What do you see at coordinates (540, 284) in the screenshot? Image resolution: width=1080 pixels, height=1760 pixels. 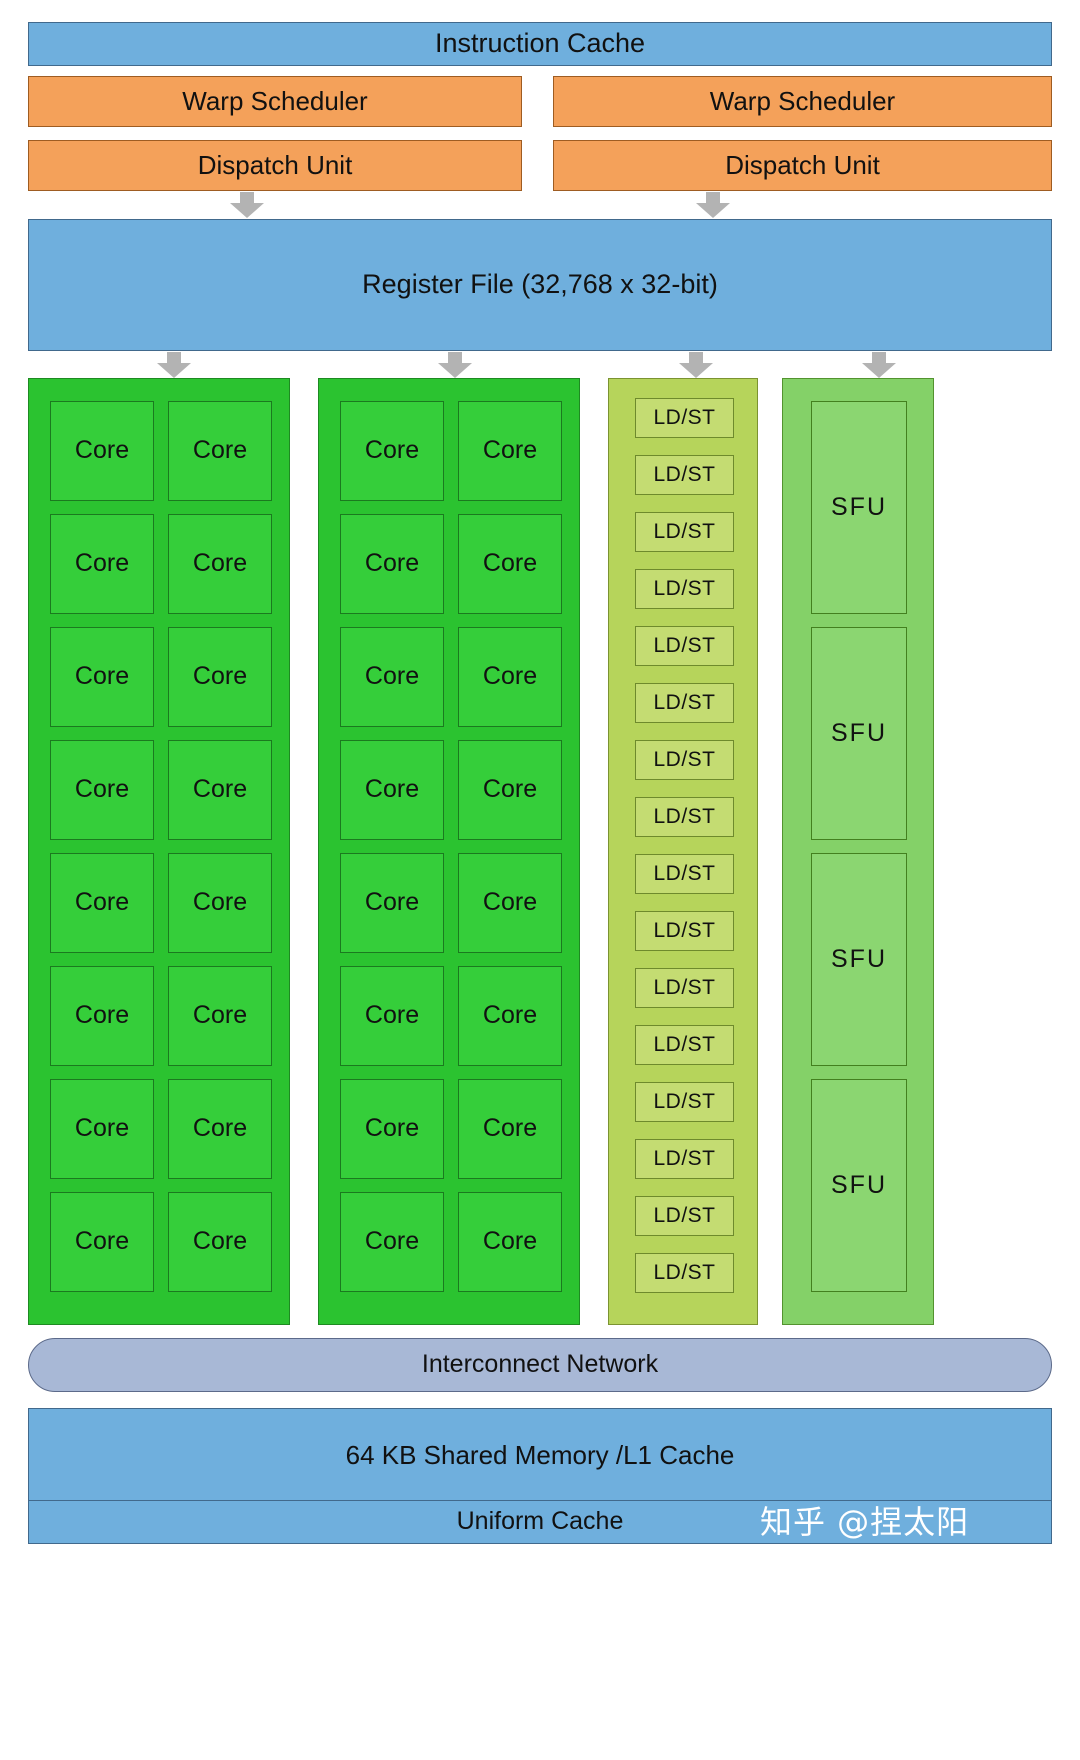 I see `register-file-label: Register File (32,768 x 32-bit)` at bounding box center [540, 284].